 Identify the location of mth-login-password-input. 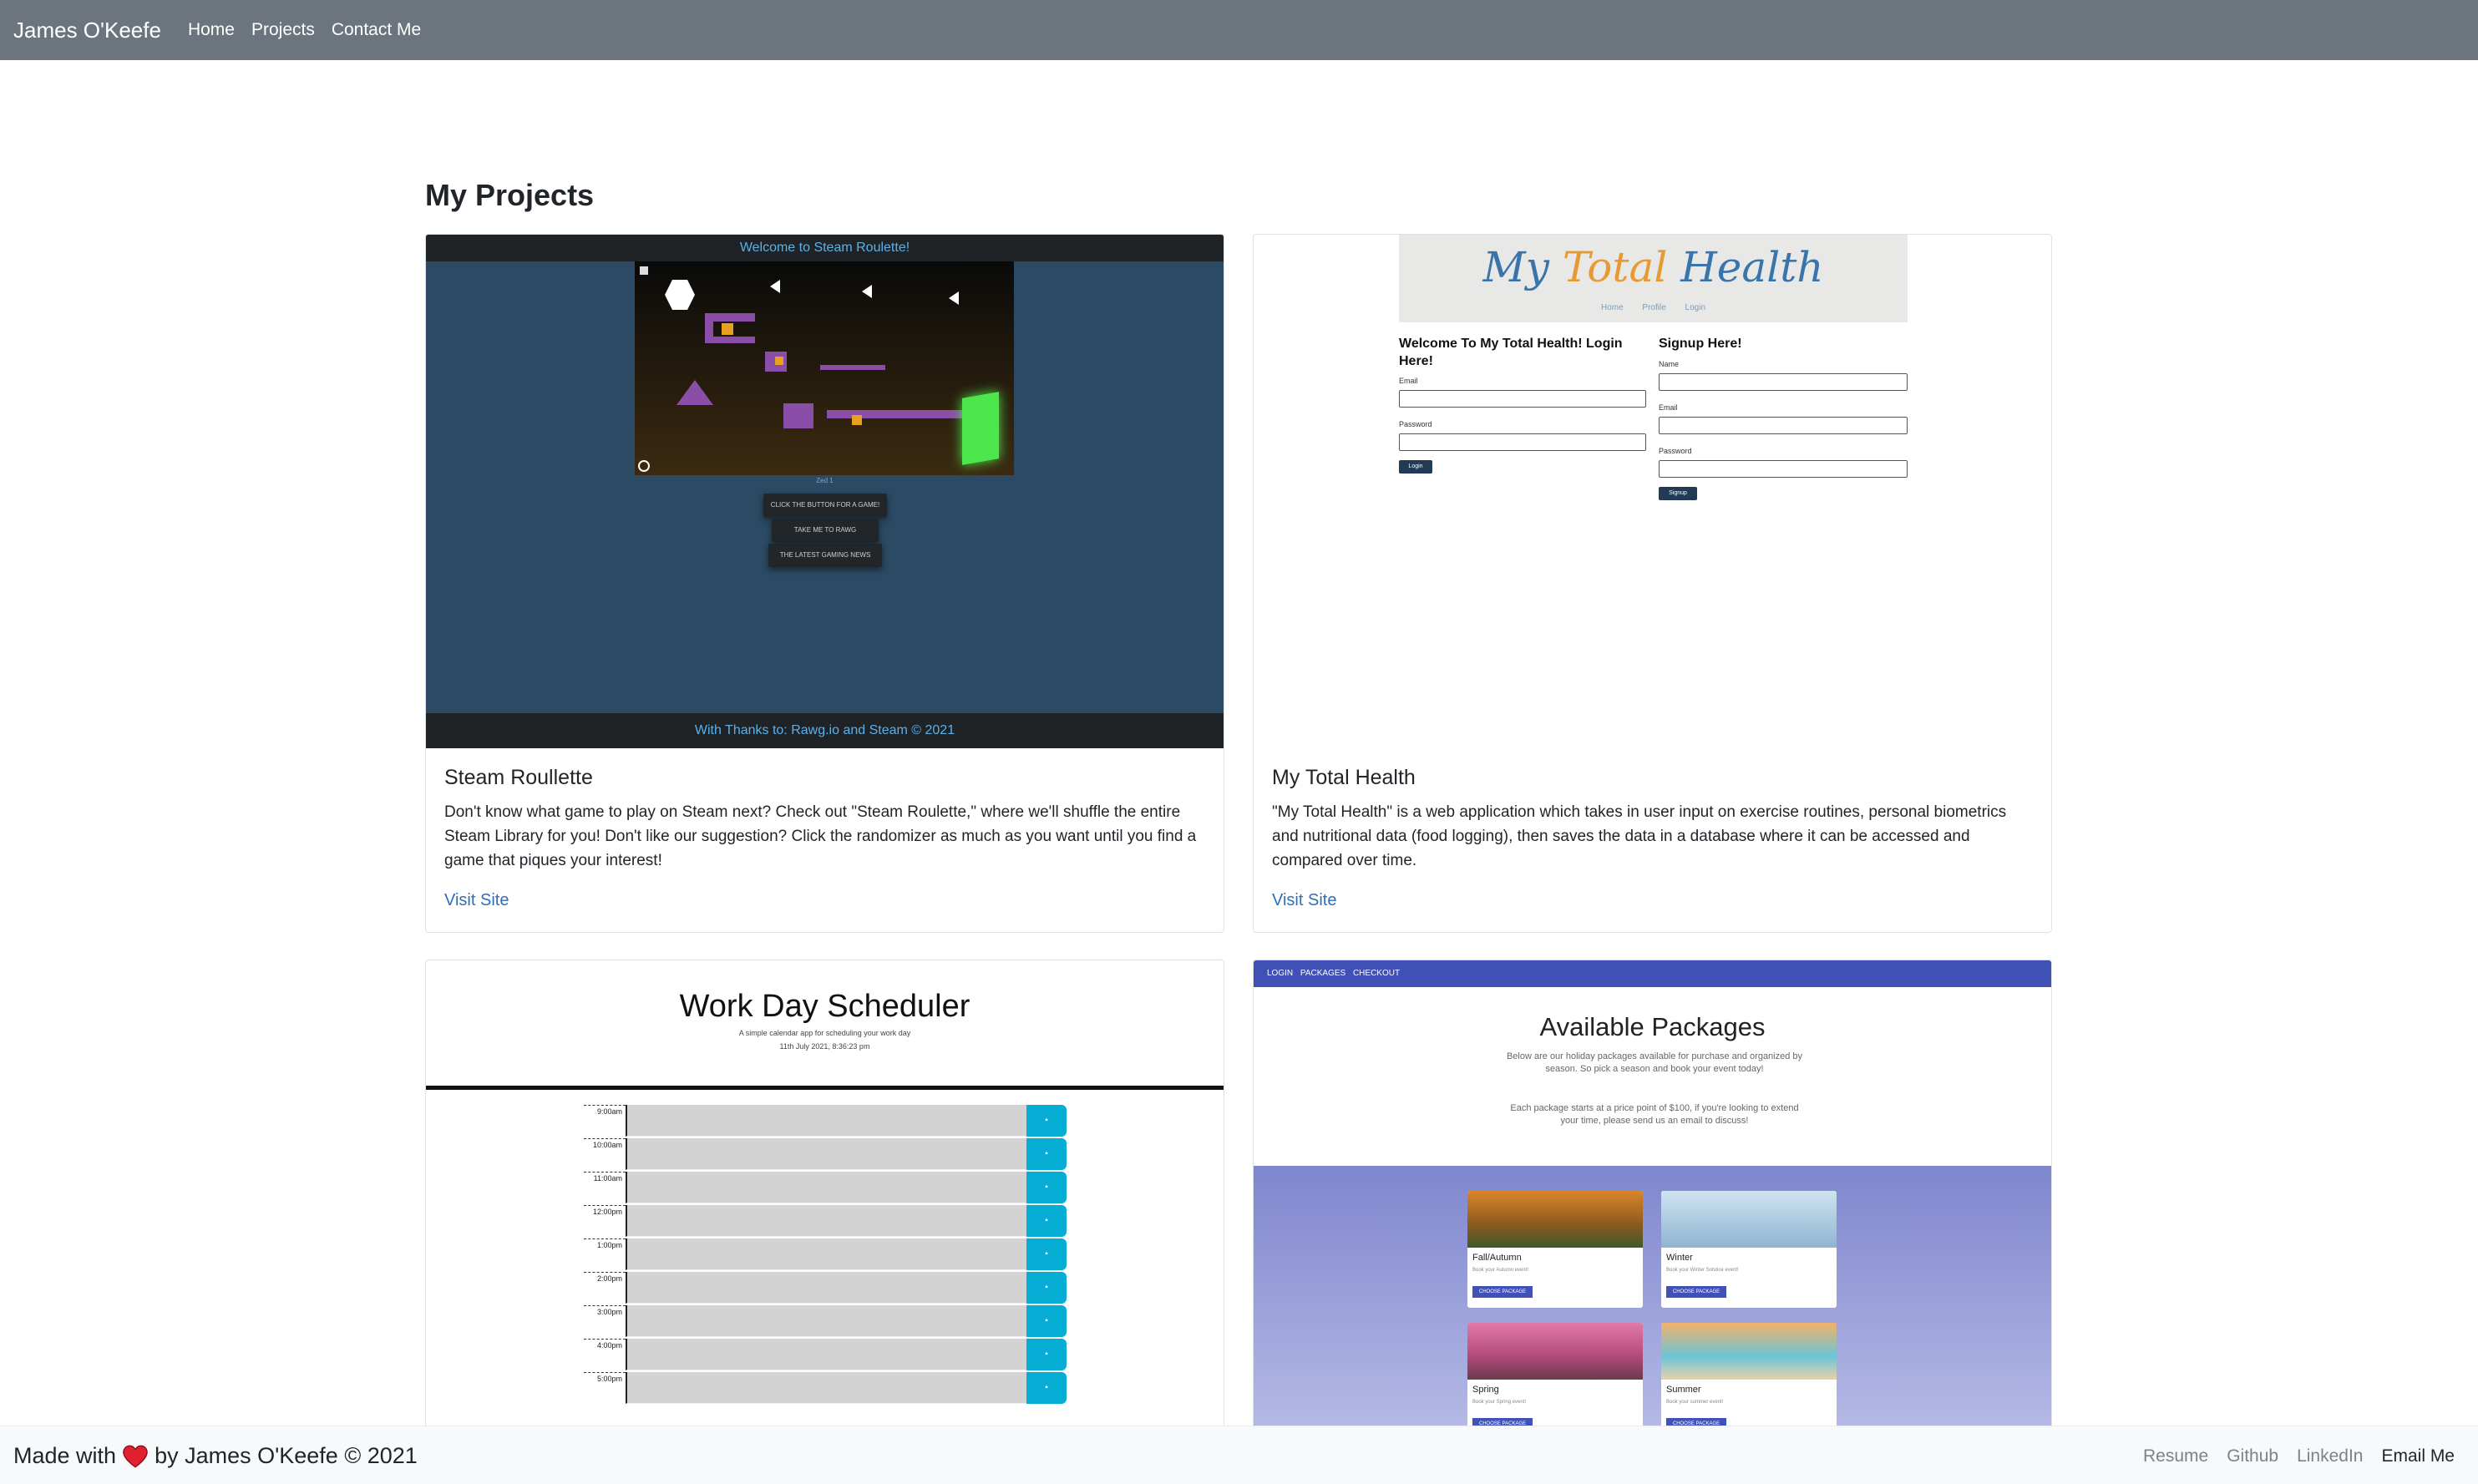
(1522, 442).